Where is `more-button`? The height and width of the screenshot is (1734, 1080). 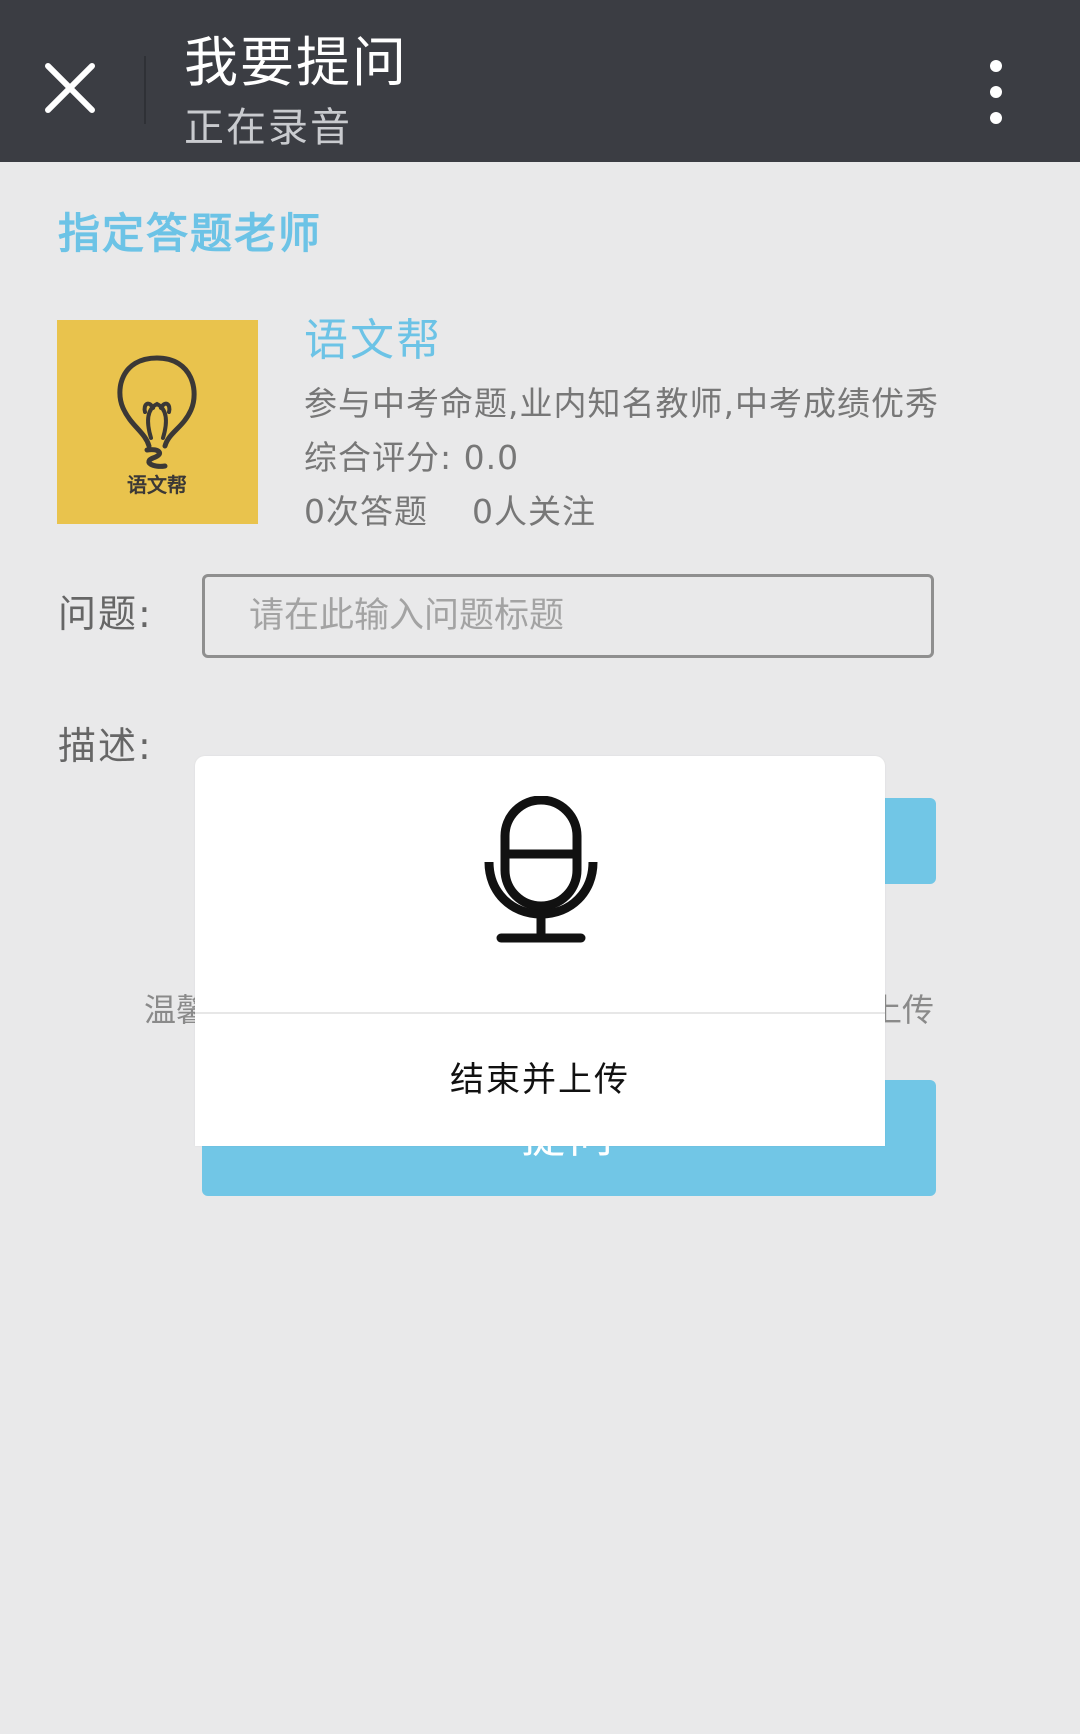
more-button is located at coordinates (996, 92).